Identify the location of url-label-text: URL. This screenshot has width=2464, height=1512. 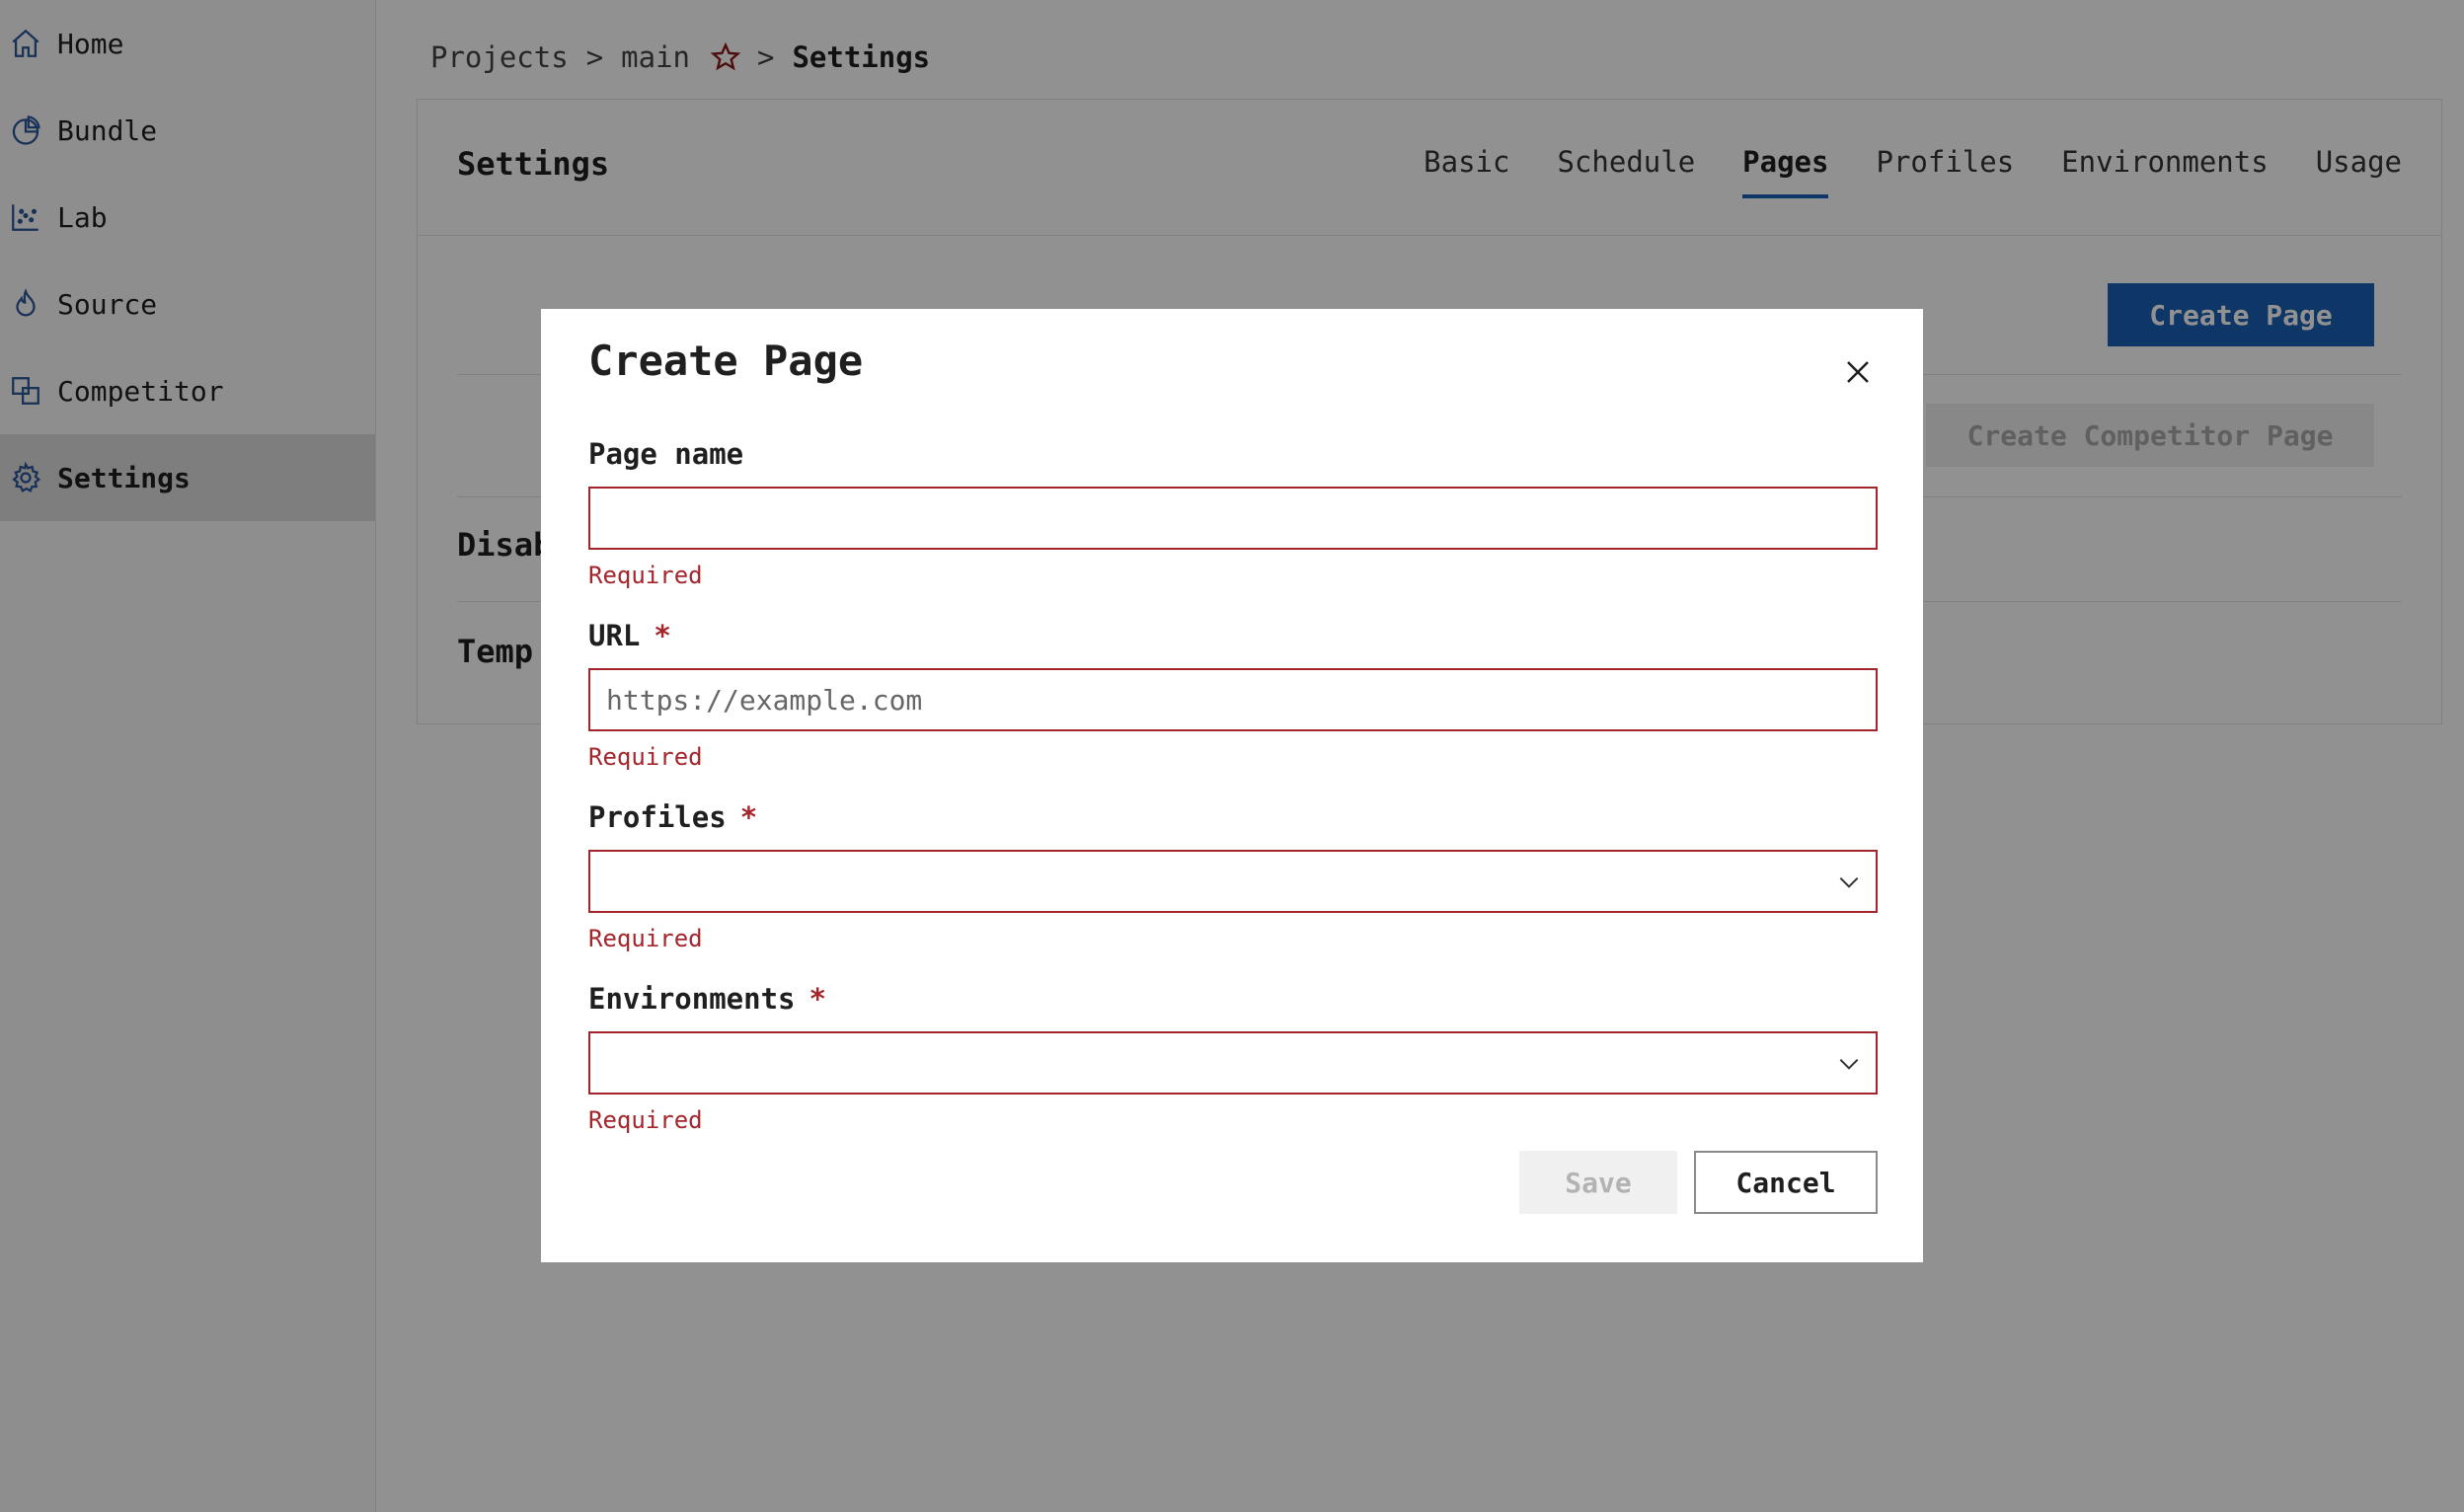
(614, 635).